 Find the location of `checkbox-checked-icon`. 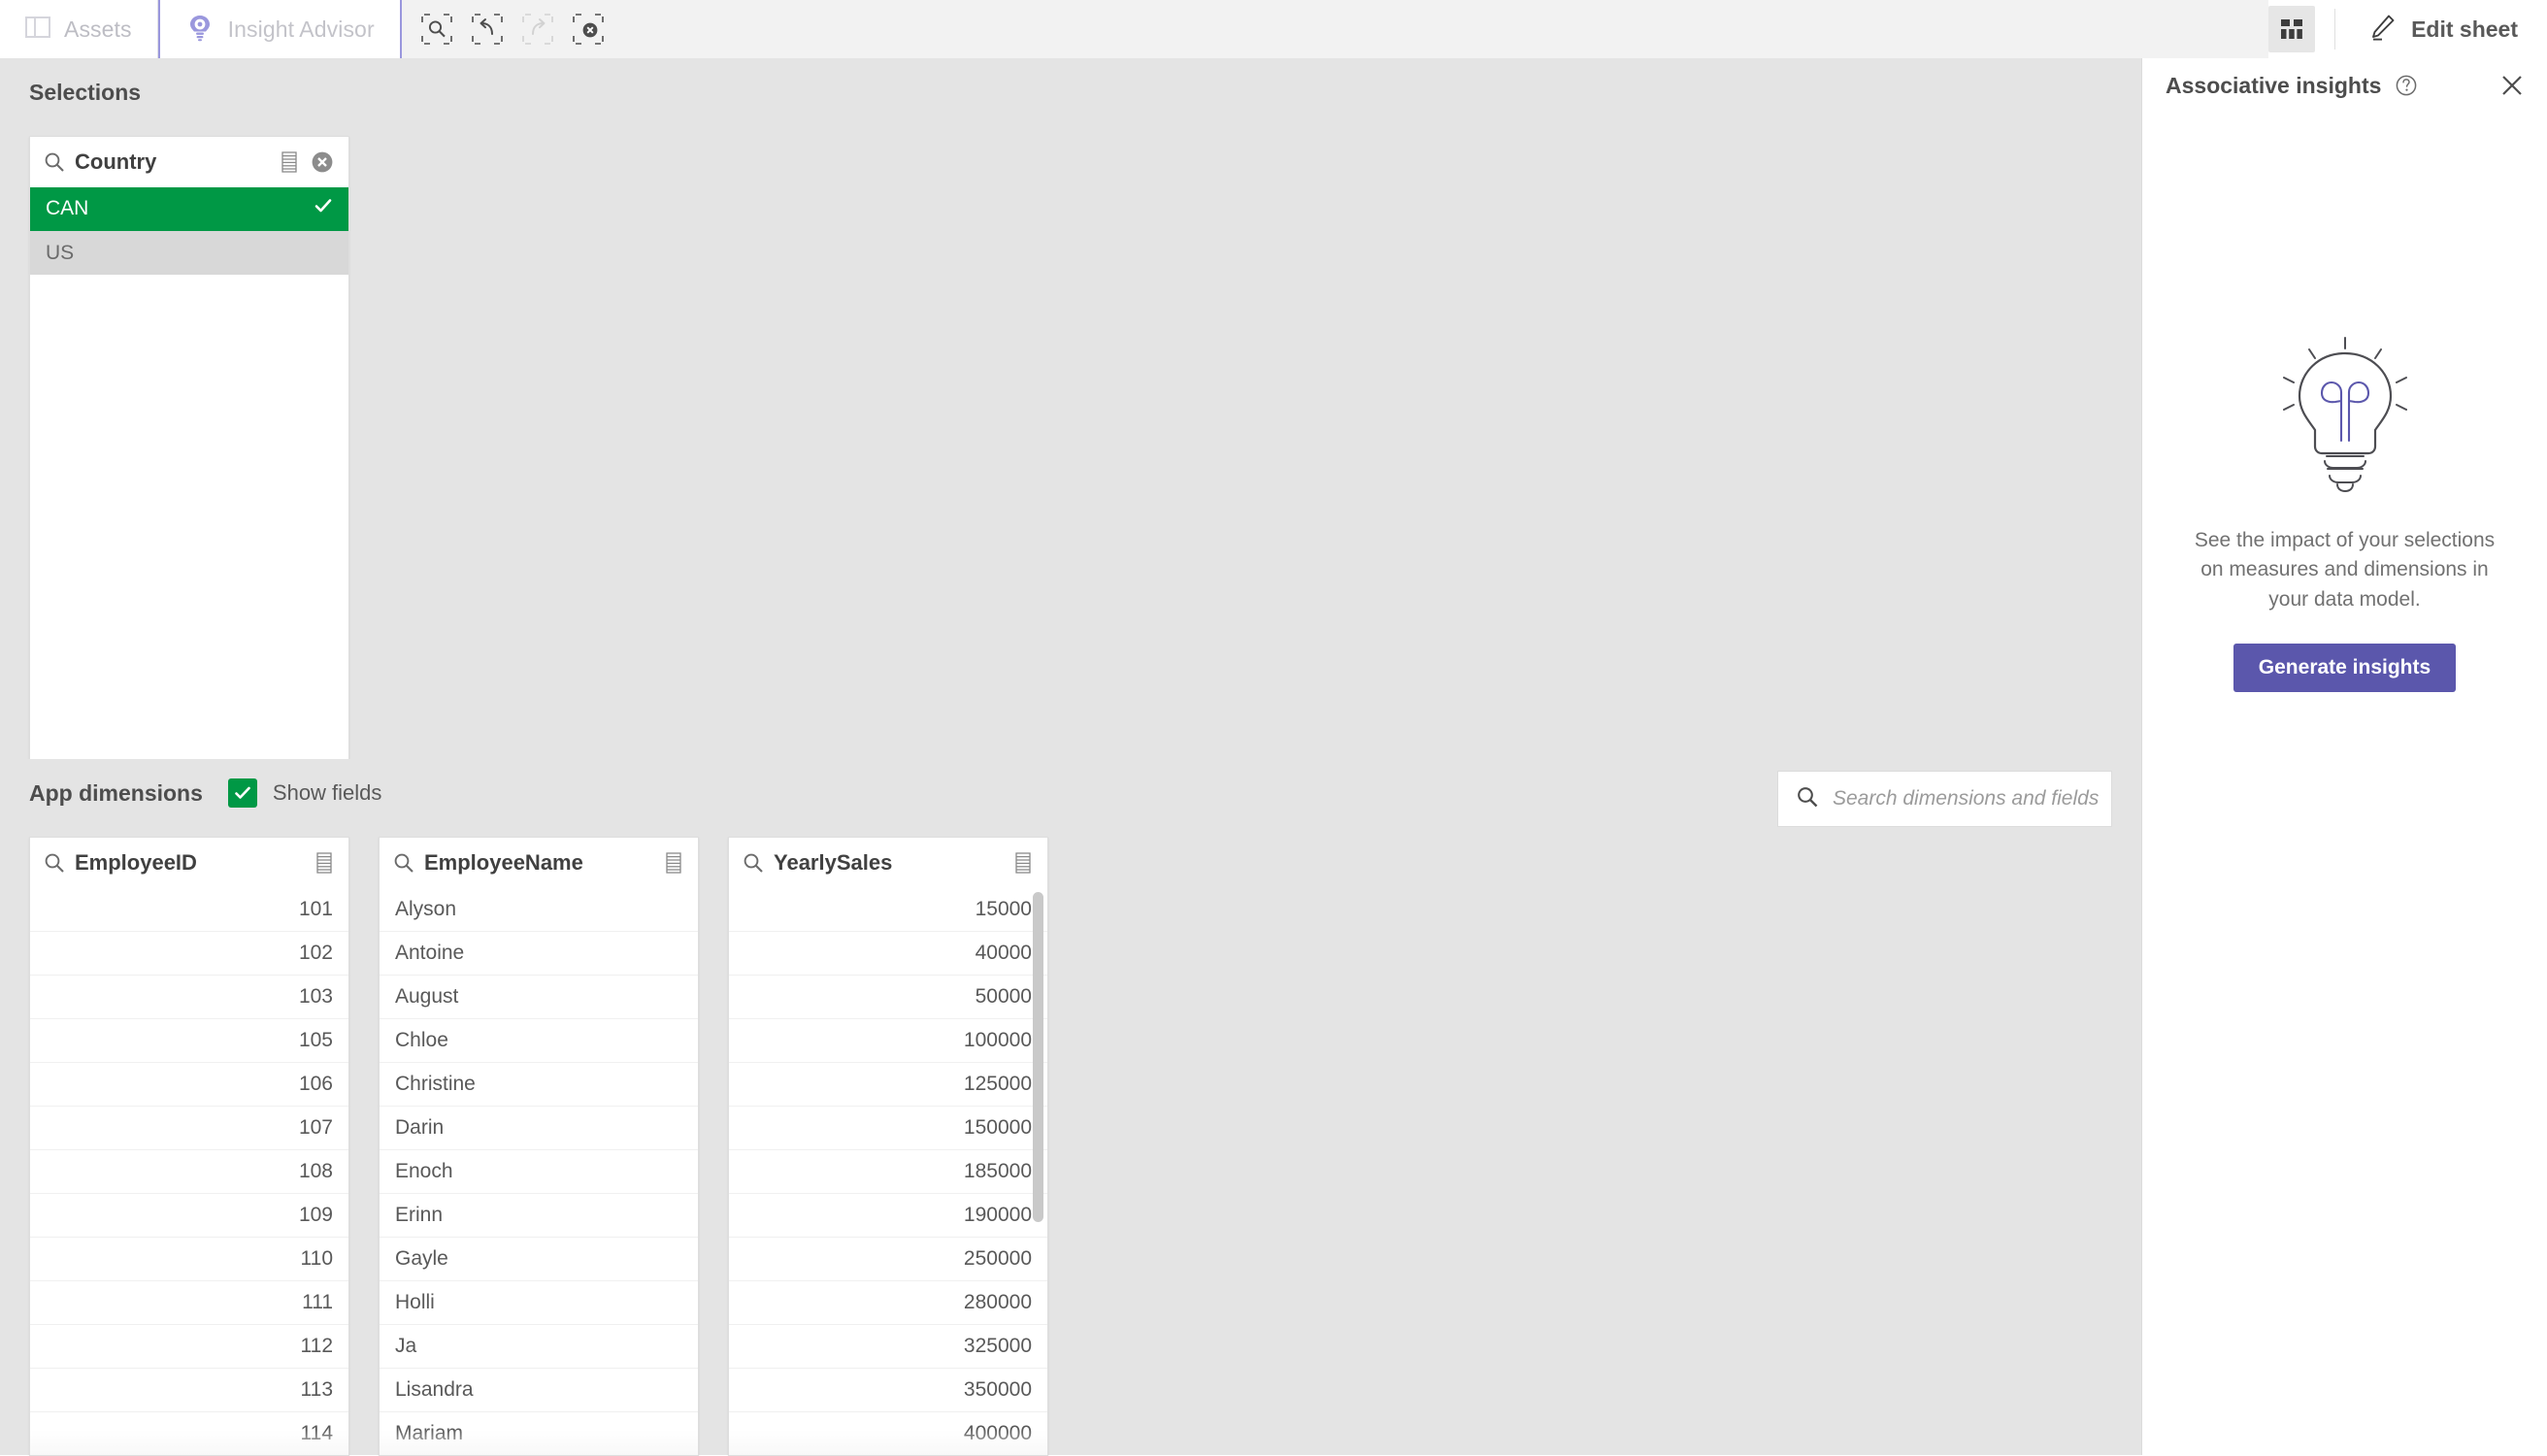

checkbox-checked-icon is located at coordinates (242, 793).